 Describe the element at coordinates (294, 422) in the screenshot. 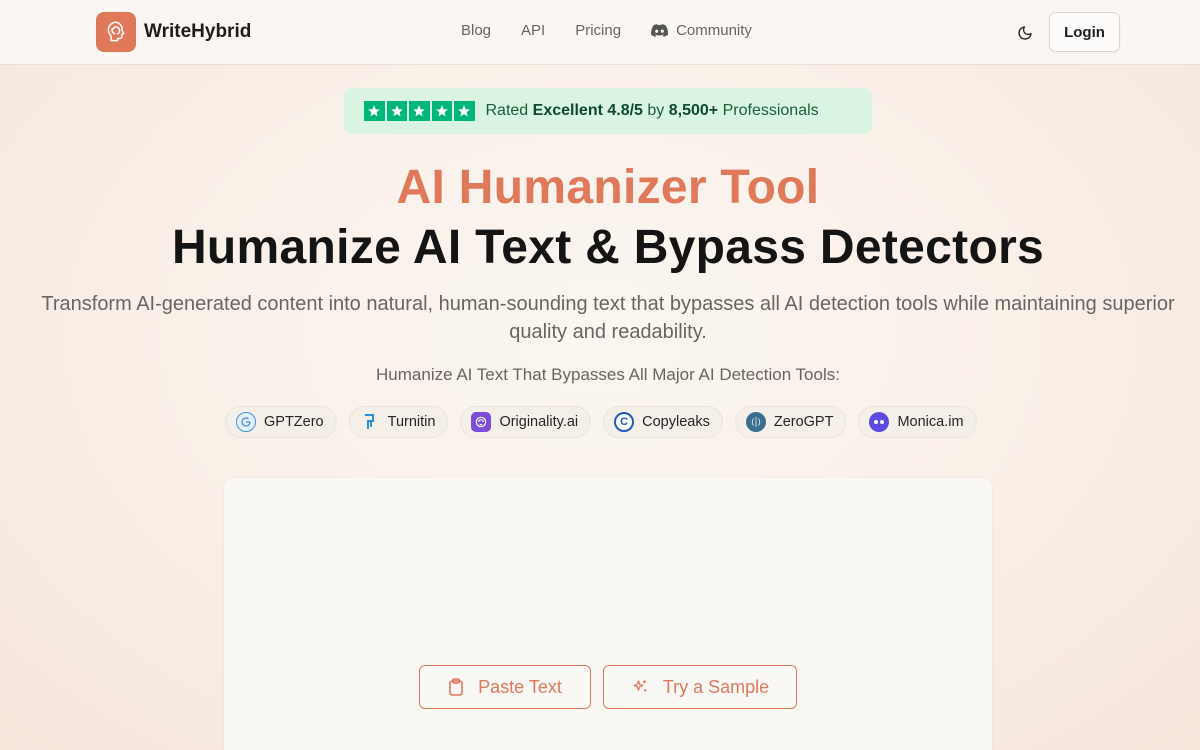

I see `tool-name: GPTZero` at that location.